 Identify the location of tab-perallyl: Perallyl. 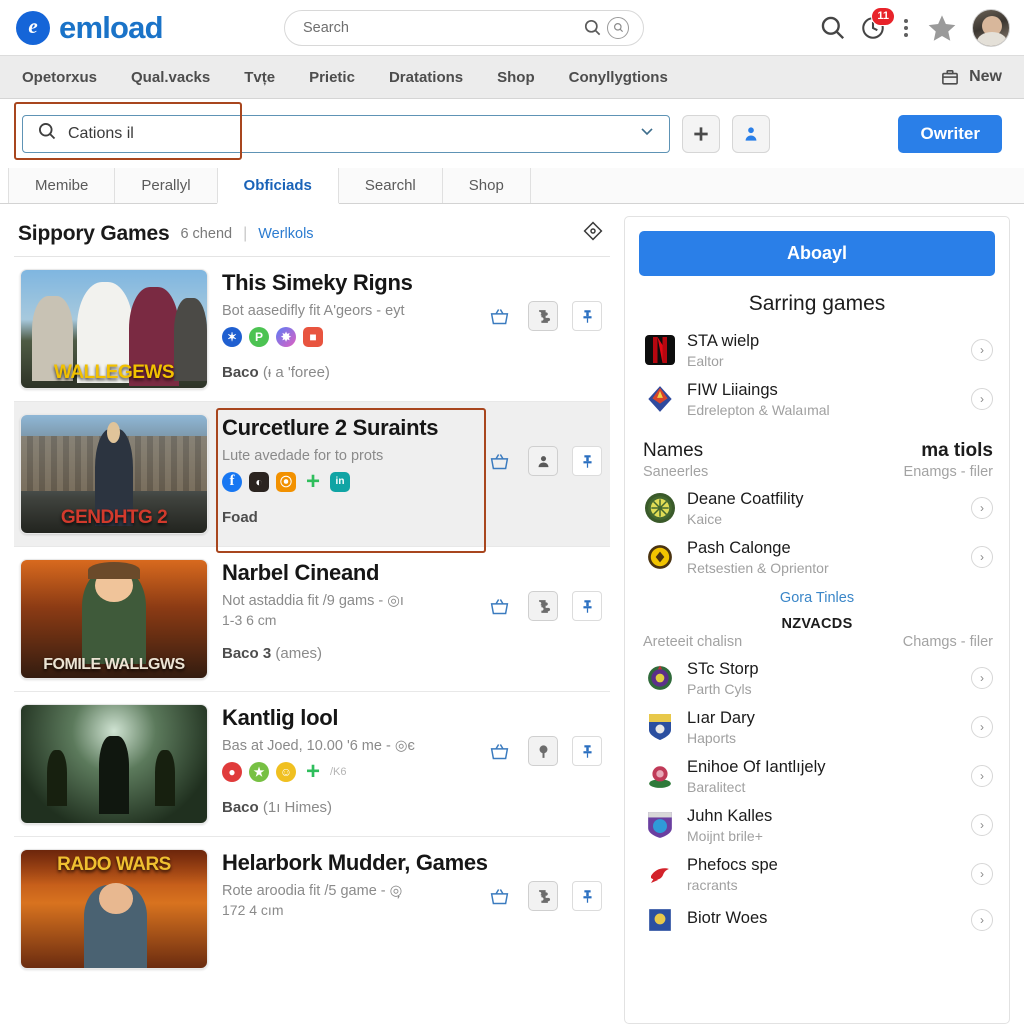
(166, 185).